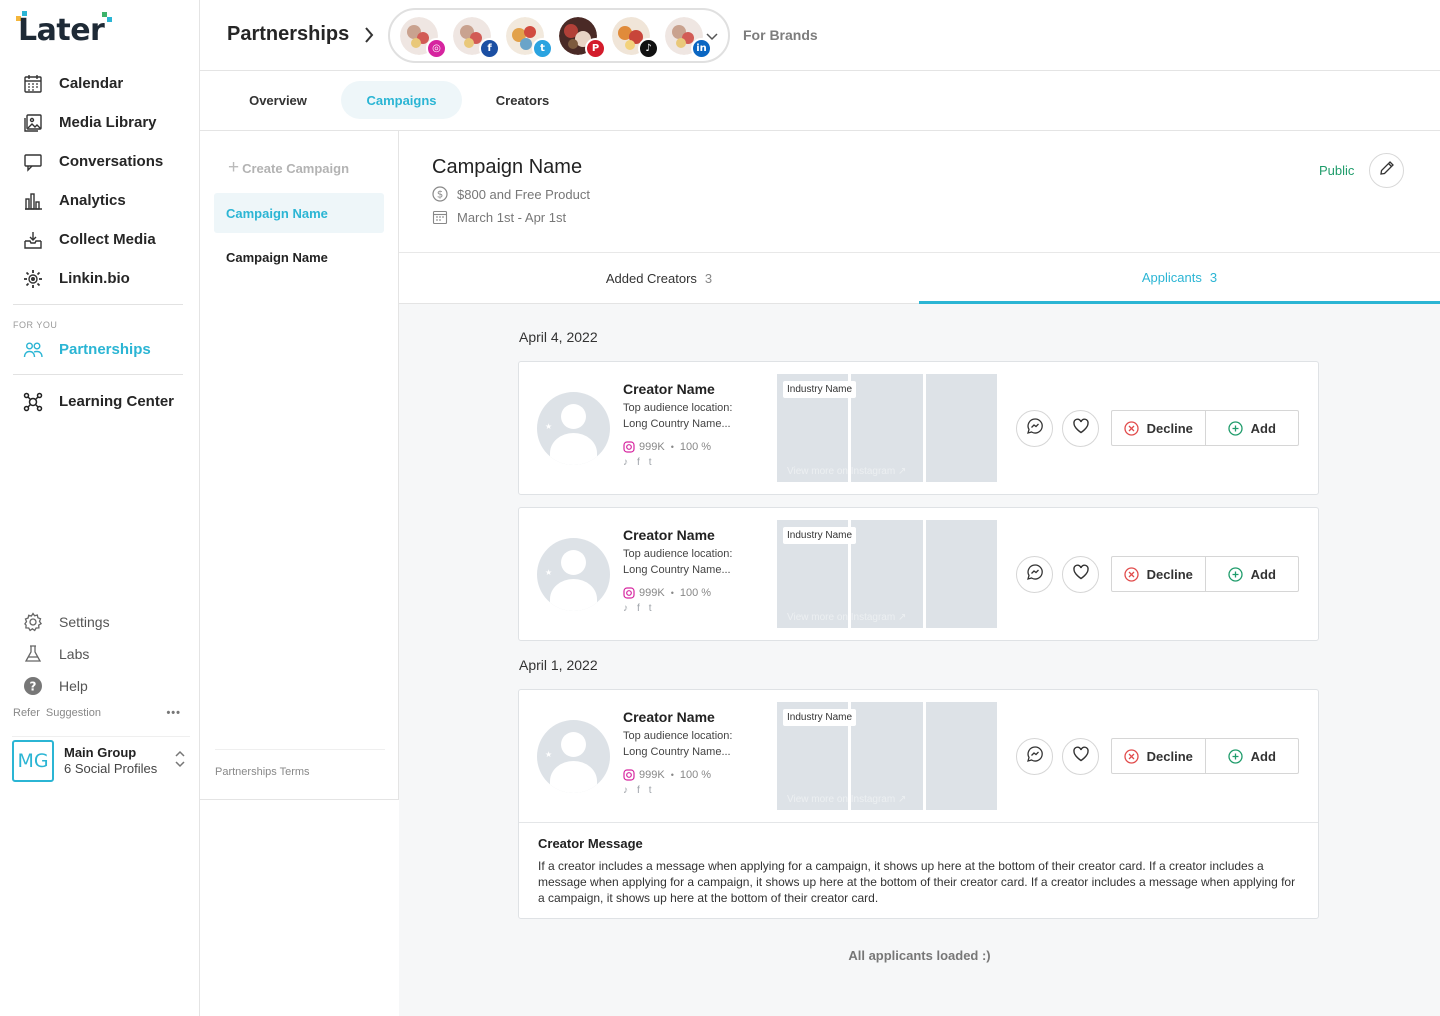 The height and width of the screenshot is (1016, 1440). I want to click on industry-tag: Industry Name, so click(820, 535).